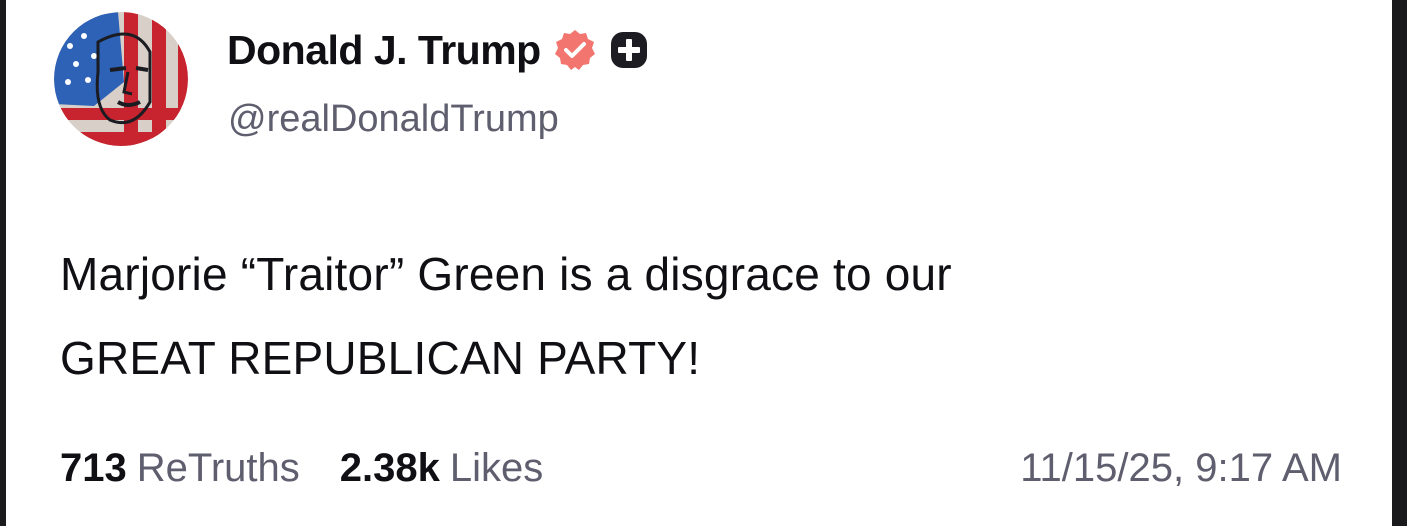  Describe the element at coordinates (496, 467) in the screenshot. I see `likes-label: Likes` at that location.